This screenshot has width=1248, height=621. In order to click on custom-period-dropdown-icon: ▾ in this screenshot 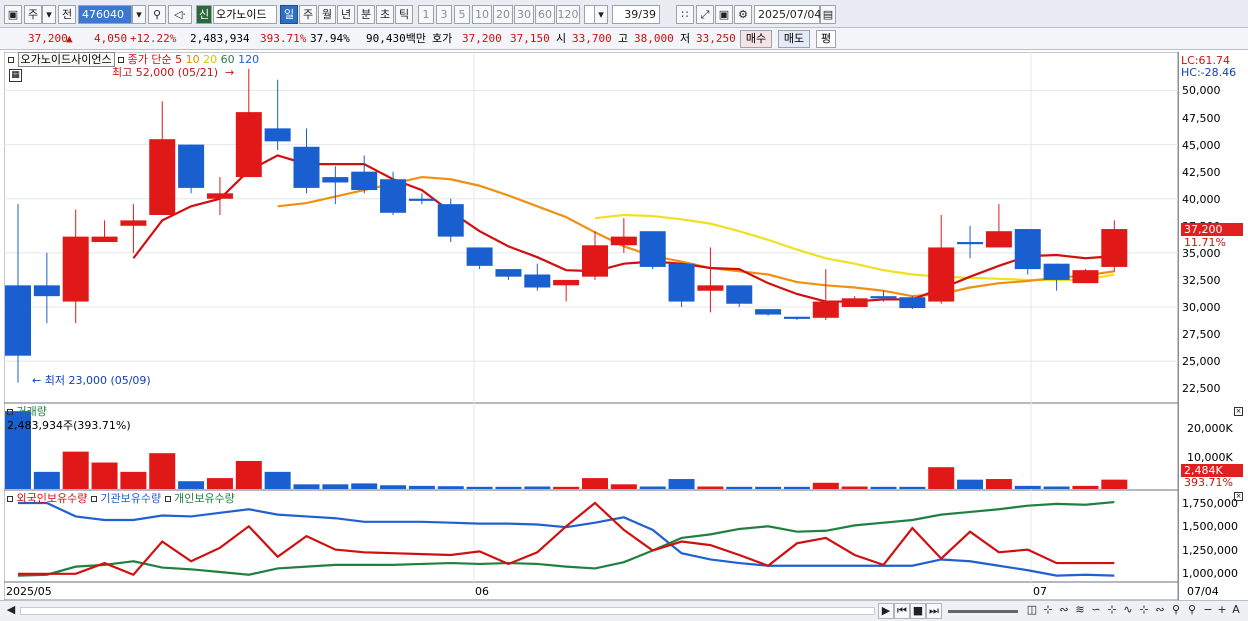, I will do `click(601, 14)`.